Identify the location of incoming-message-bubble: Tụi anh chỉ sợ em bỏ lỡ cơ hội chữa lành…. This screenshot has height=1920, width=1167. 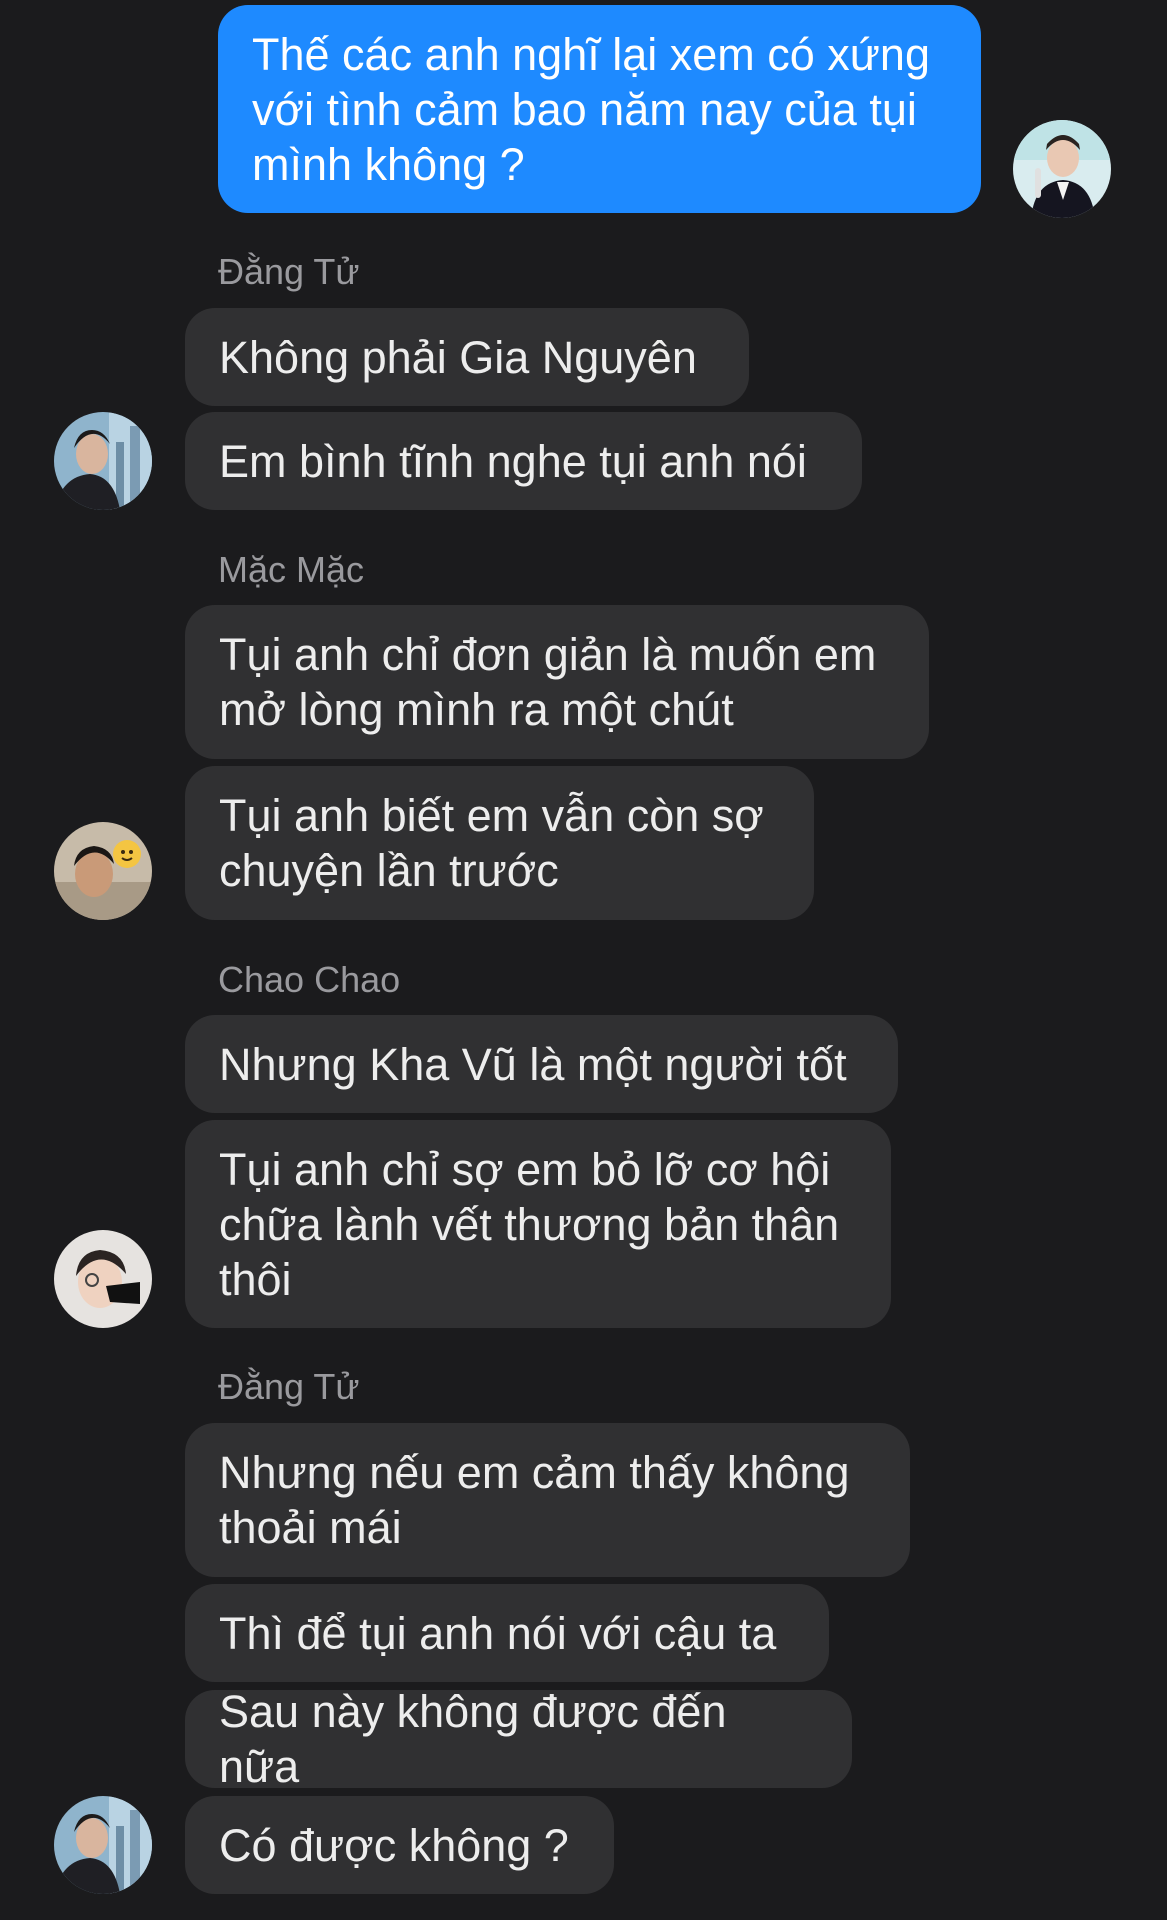
(538, 1224).